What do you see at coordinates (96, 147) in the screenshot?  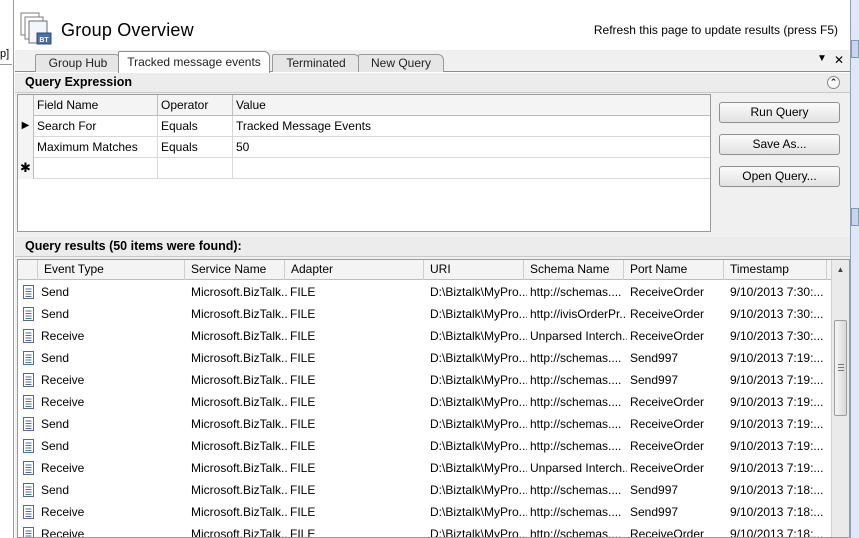 I see `field-name-cell: Maximum Matches` at bounding box center [96, 147].